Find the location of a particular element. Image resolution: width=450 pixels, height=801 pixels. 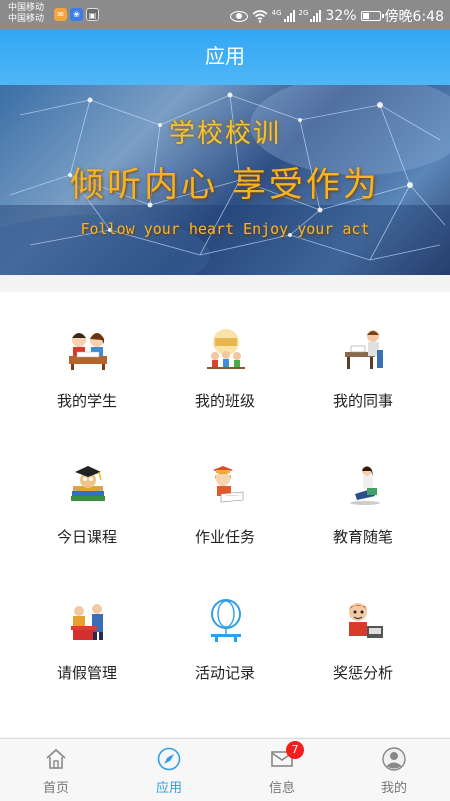

banner-heading: 学校校训 is located at coordinates (224, 134).